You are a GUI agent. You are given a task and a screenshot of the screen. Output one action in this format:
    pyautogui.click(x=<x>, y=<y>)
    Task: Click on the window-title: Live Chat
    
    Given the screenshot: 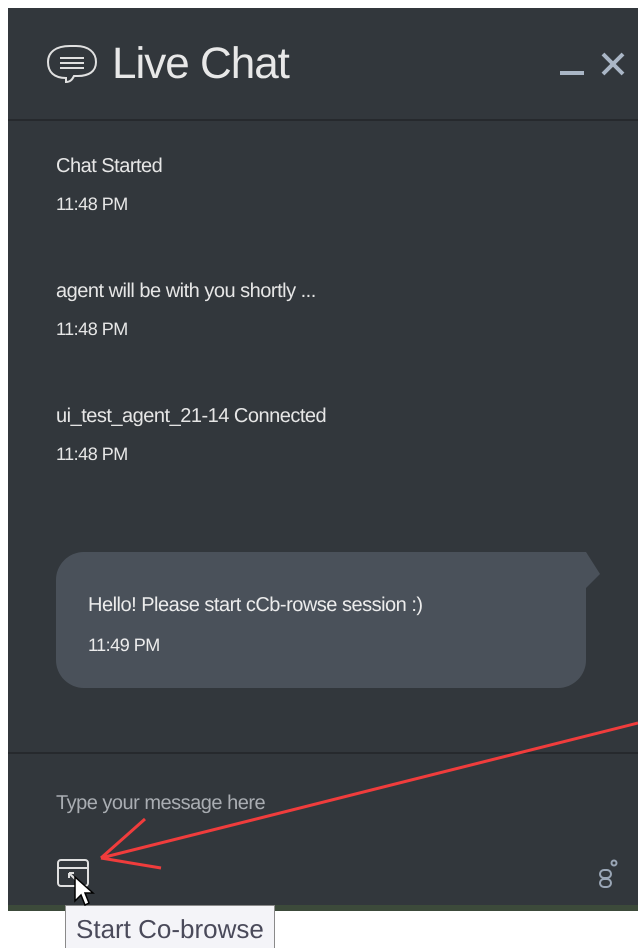 What is the action you would take?
    pyautogui.click(x=200, y=64)
    